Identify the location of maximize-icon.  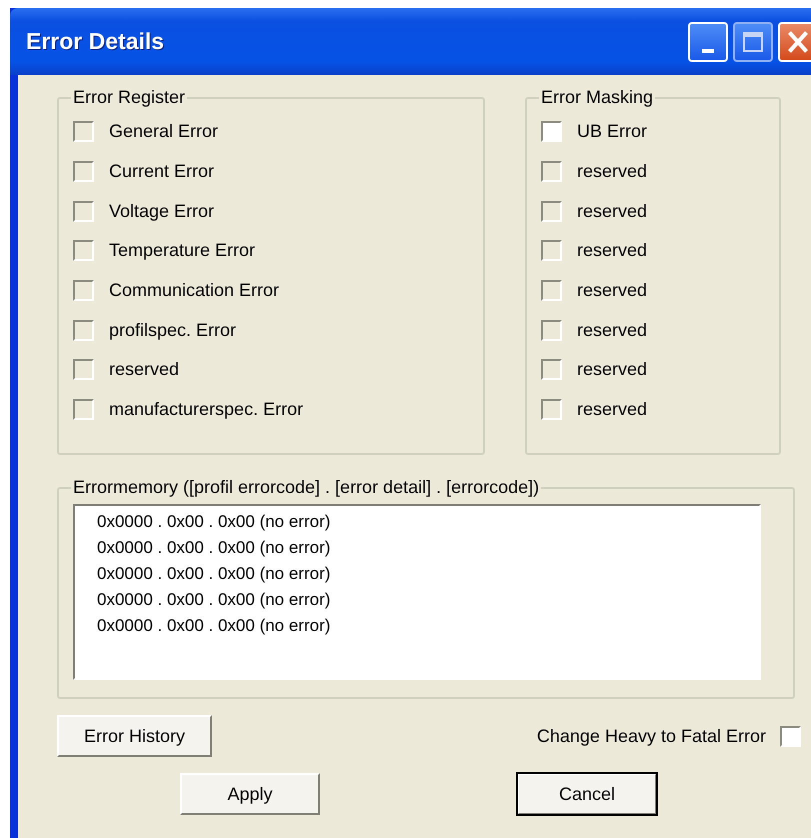
(753, 42).